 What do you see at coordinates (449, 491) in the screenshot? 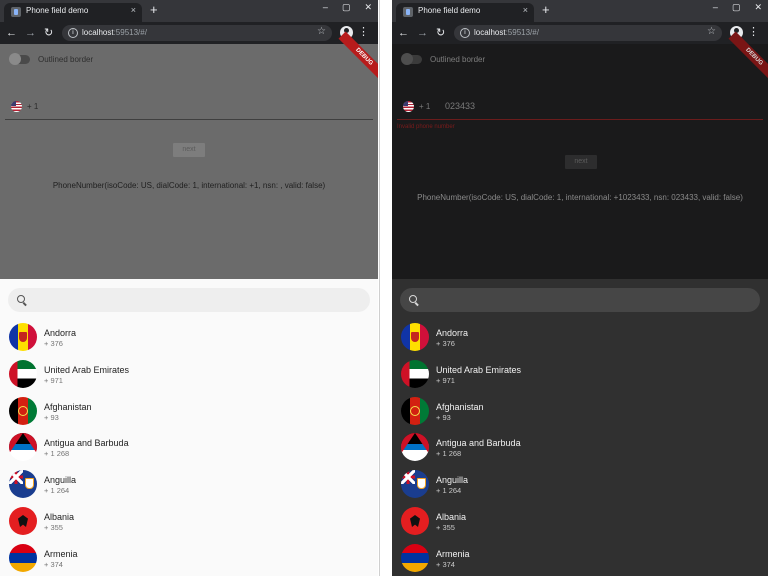
I see `country-dial-code: + 1 264` at bounding box center [449, 491].